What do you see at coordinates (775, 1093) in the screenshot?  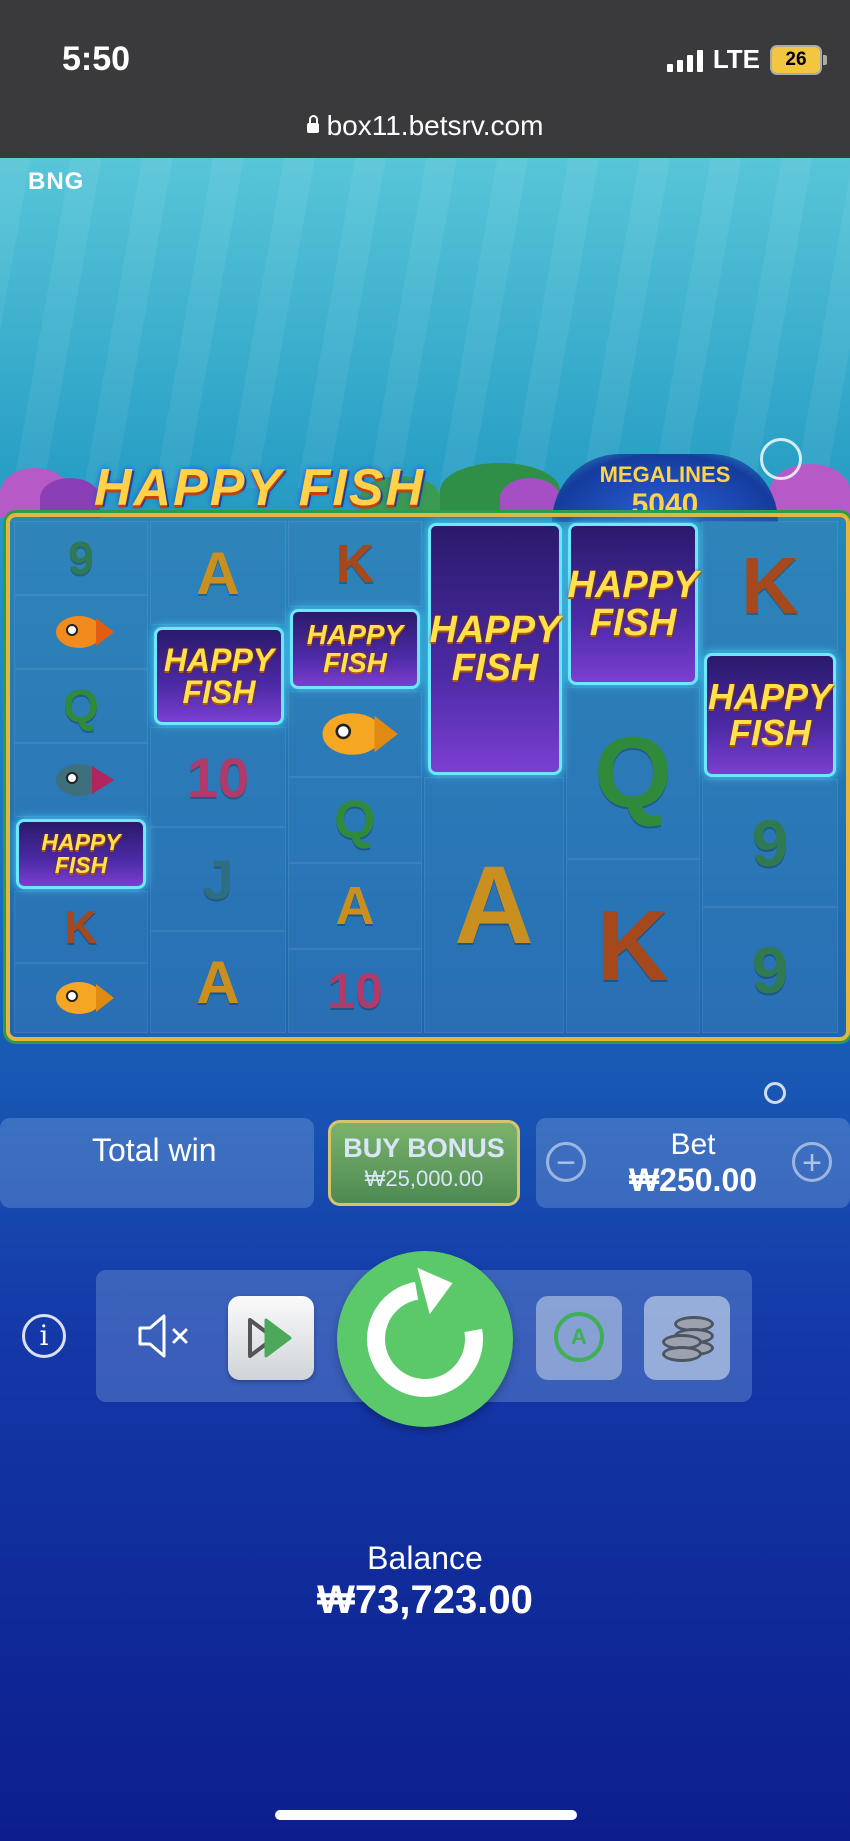 I see `bubble-icon` at bounding box center [775, 1093].